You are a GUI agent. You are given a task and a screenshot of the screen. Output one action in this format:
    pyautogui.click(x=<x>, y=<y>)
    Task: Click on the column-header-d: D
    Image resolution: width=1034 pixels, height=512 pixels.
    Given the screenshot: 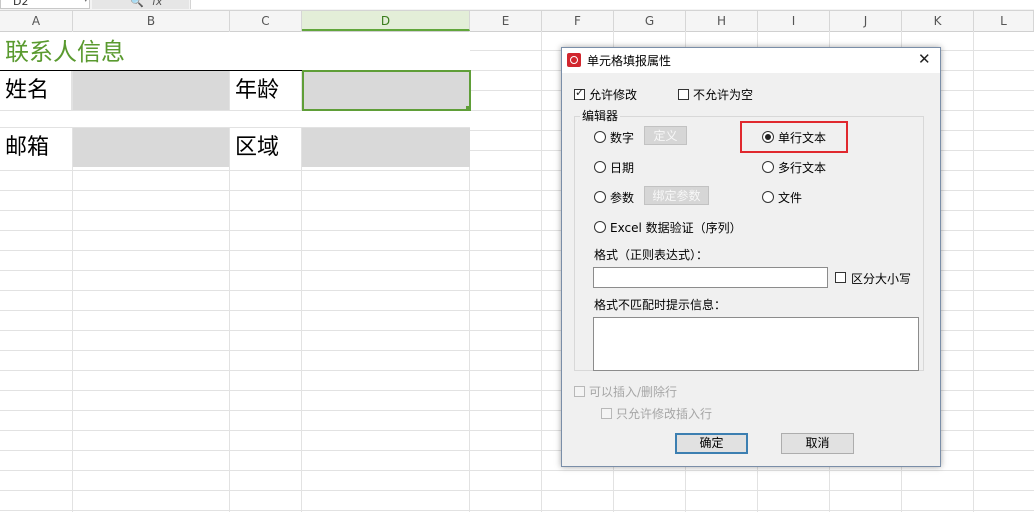 What is the action you would take?
    pyautogui.click(x=386, y=21)
    